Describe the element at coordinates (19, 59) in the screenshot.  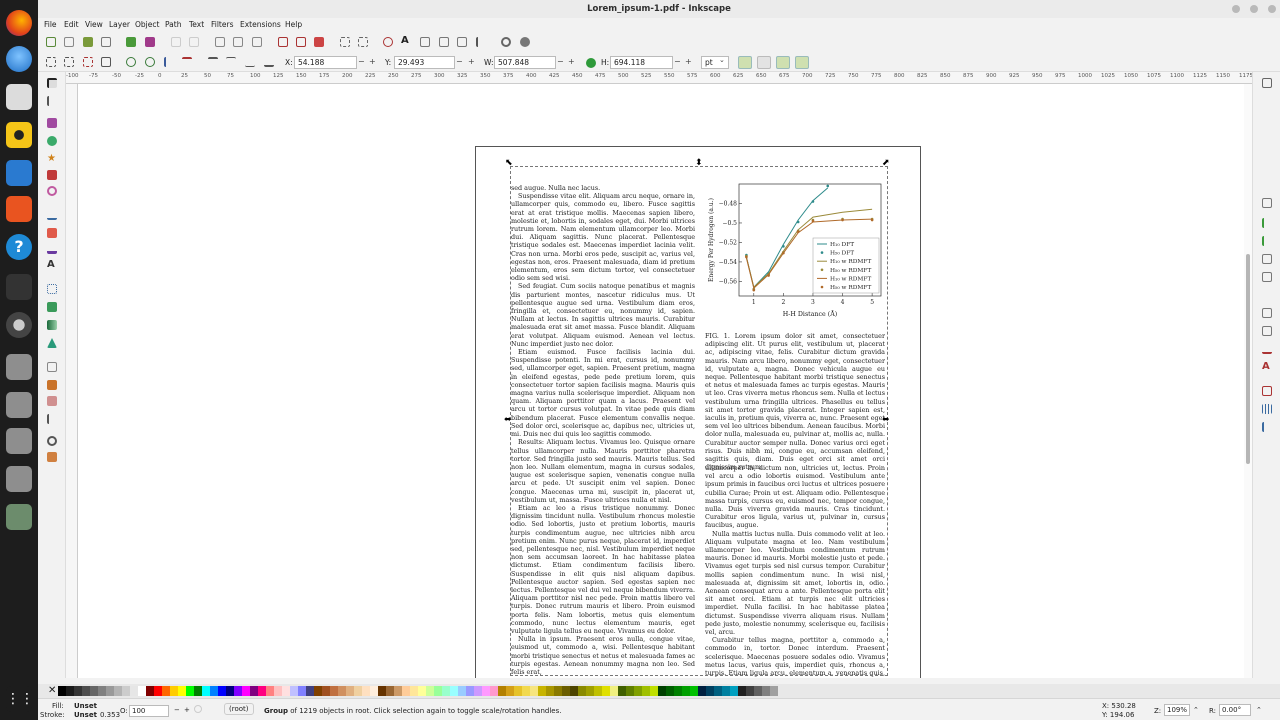
I see `thunderbird-icon` at that location.